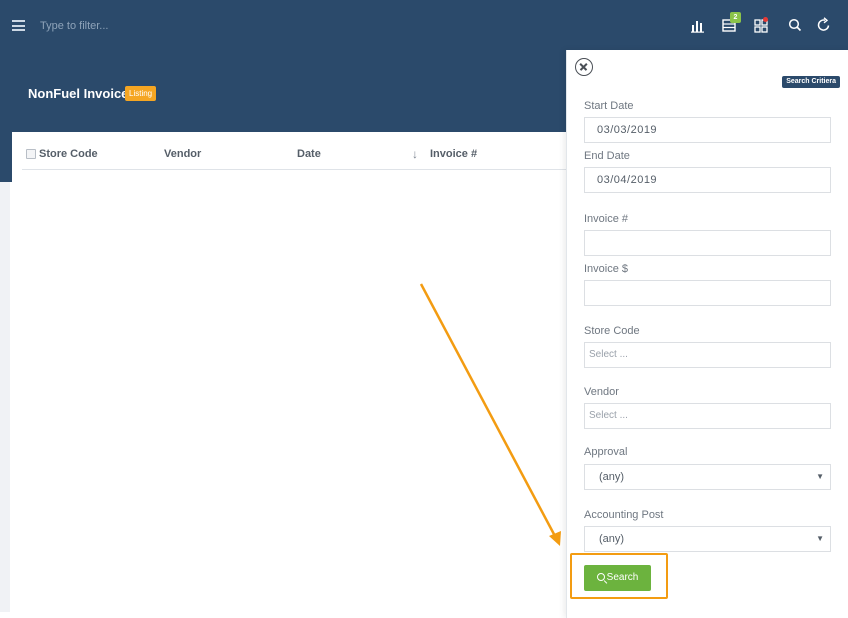 The width and height of the screenshot is (848, 618). I want to click on close-icon, so click(584, 67).